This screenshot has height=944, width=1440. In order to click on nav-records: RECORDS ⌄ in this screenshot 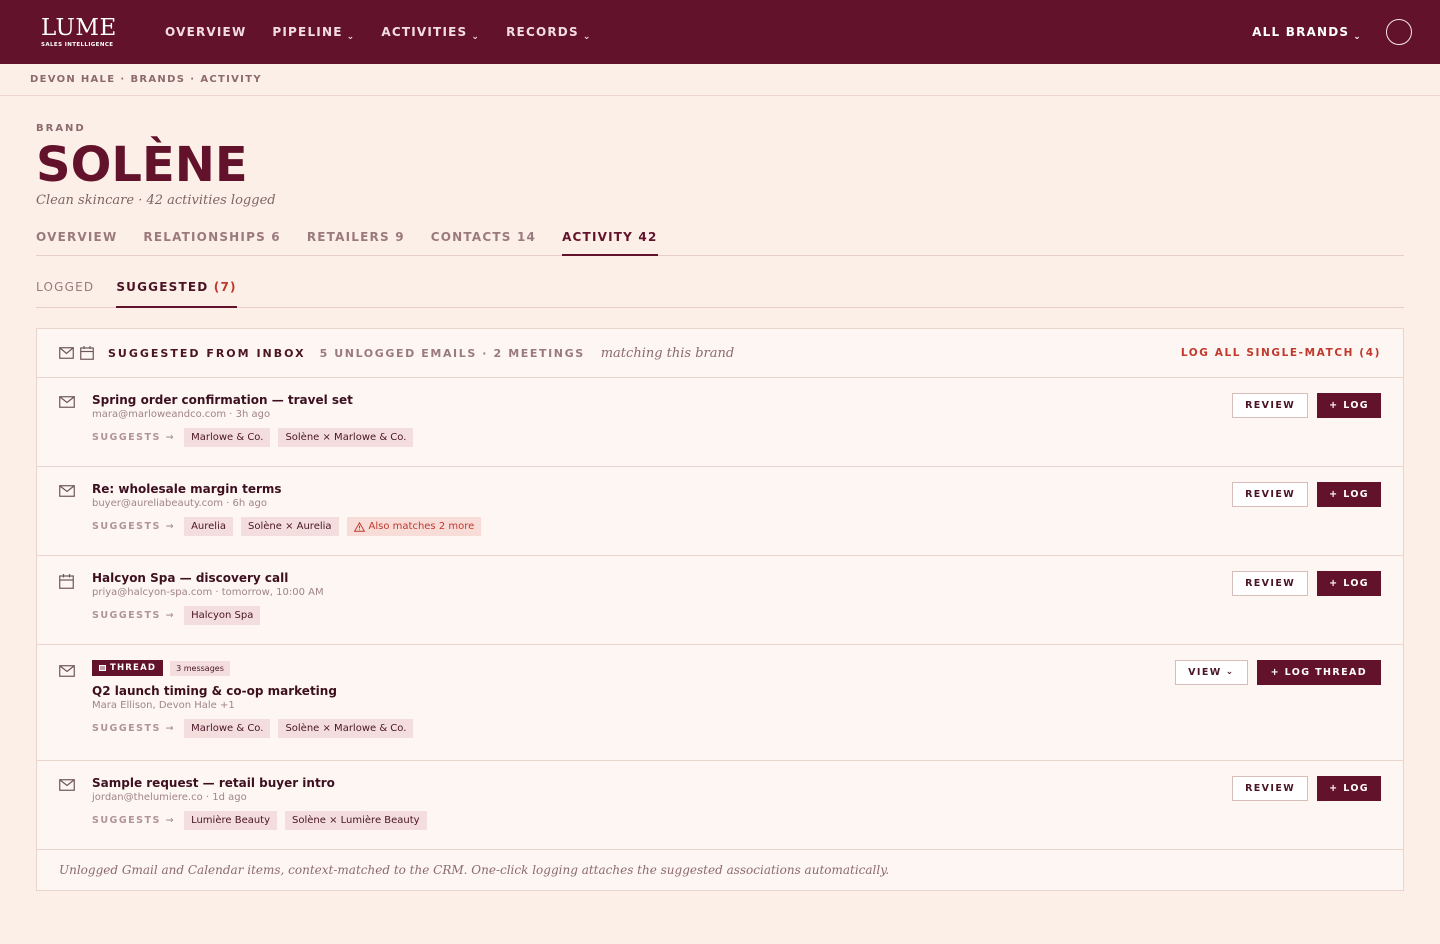, I will do `click(549, 33)`.